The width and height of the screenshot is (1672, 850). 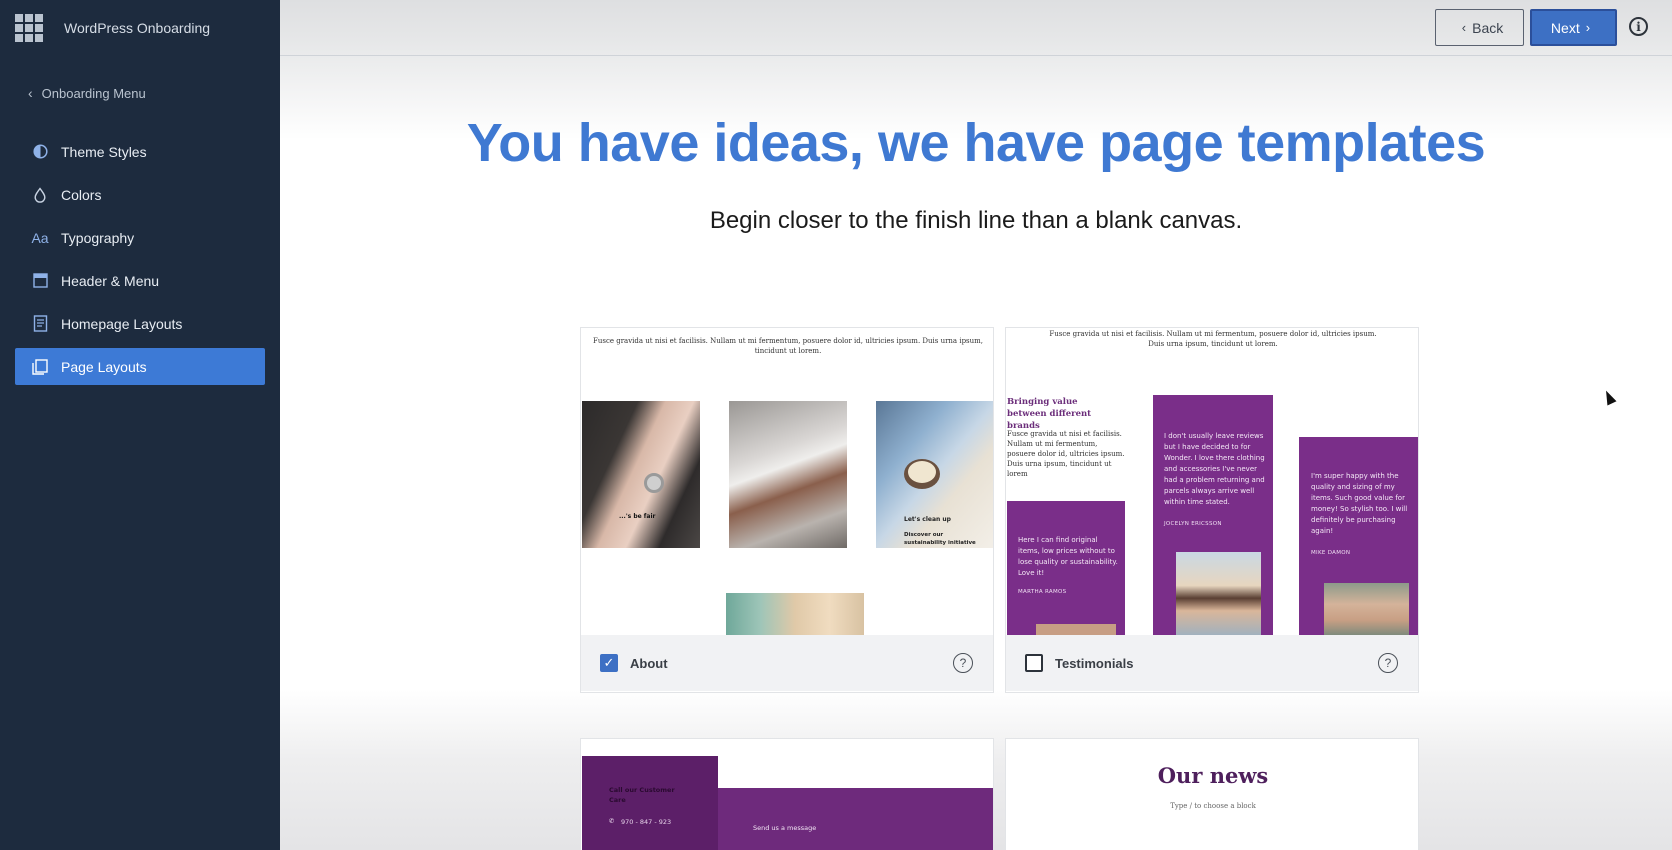 I want to click on phone-icon: ✆, so click(x=612, y=821).